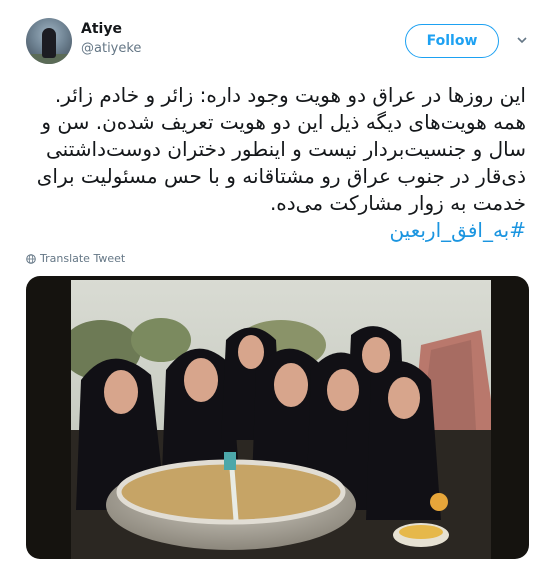  I want to click on translate-tweet-link: Translate Tweet, so click(75, 258).